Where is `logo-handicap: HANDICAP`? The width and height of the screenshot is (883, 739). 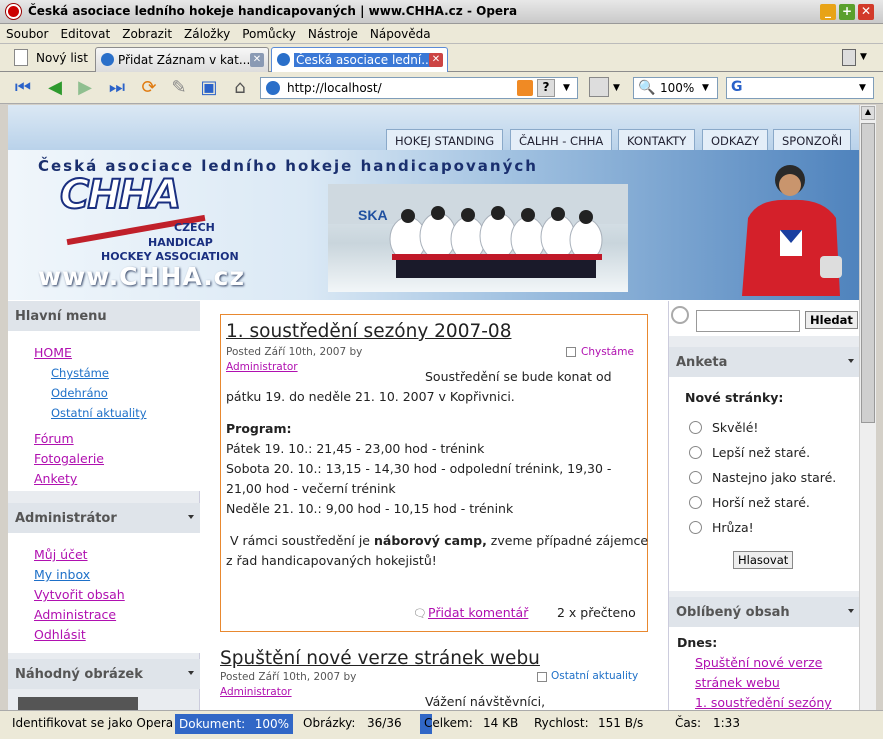
logo-handicap: HANDICAP is located at coordinates (180, 242).